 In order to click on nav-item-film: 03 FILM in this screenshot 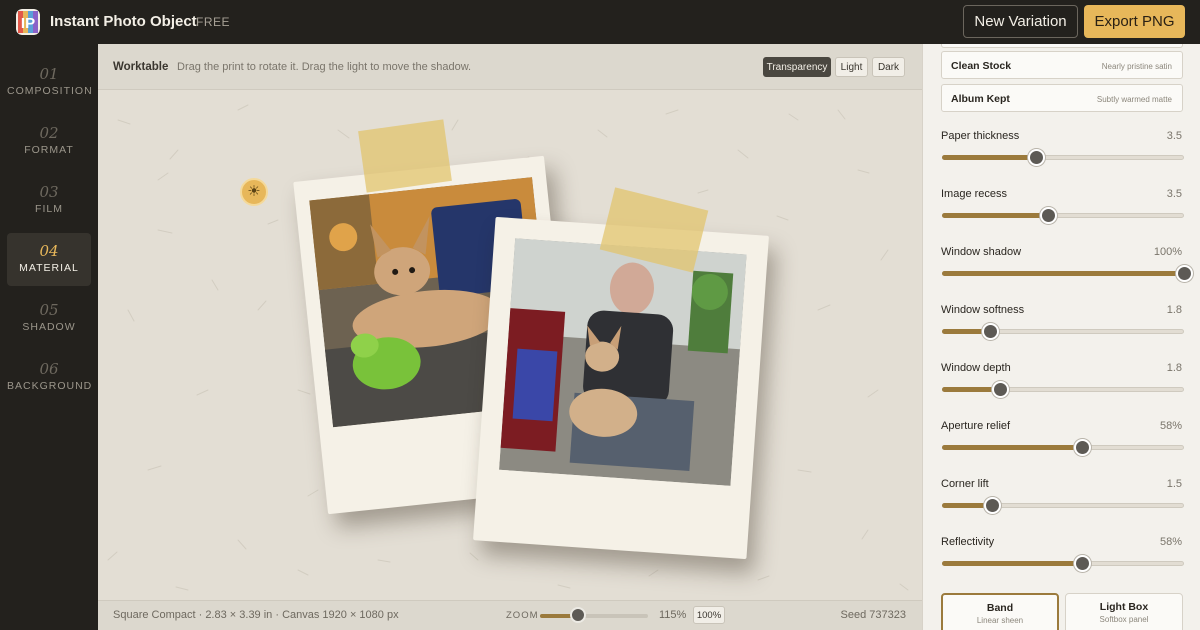, I will do `click(49, 200)`.